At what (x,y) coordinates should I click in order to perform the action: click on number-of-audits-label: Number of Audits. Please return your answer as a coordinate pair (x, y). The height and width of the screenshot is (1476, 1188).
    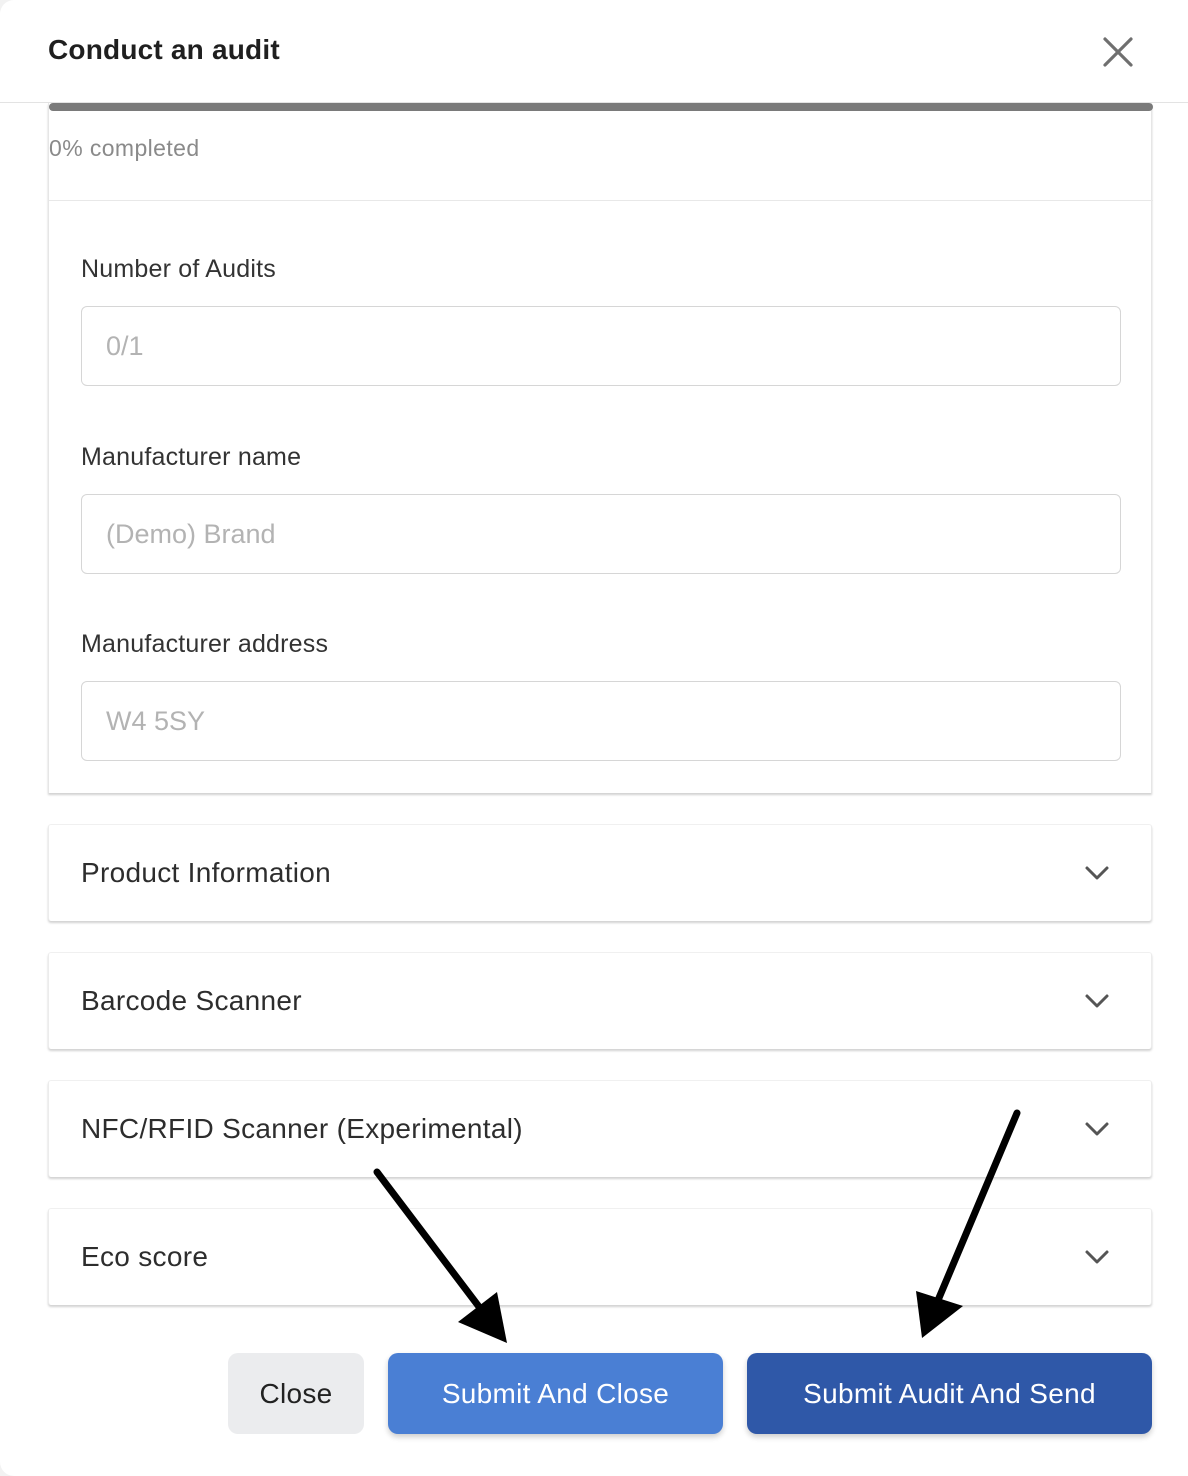
    Looking at the image, I should click on (178, 269).